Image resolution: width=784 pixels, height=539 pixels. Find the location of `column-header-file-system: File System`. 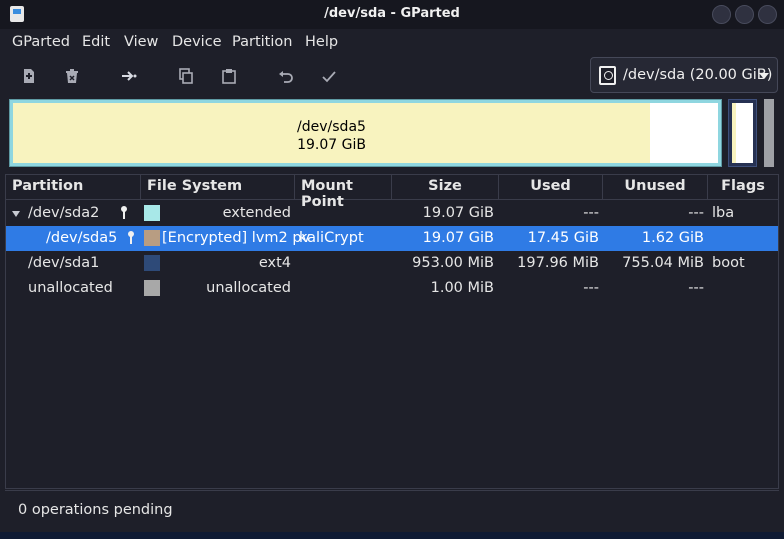

column-header-file-system: File System is located at coordinates (218, 187).